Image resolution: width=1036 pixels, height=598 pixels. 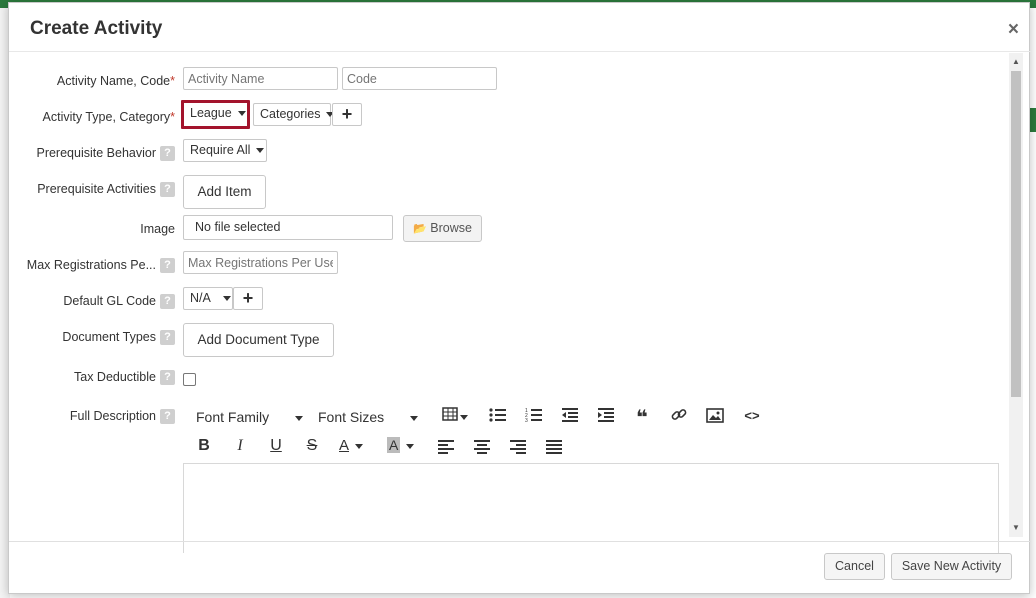 I want to click on activity-type-category-label-text: Activity Type, Category, so click(x=106, y=117).